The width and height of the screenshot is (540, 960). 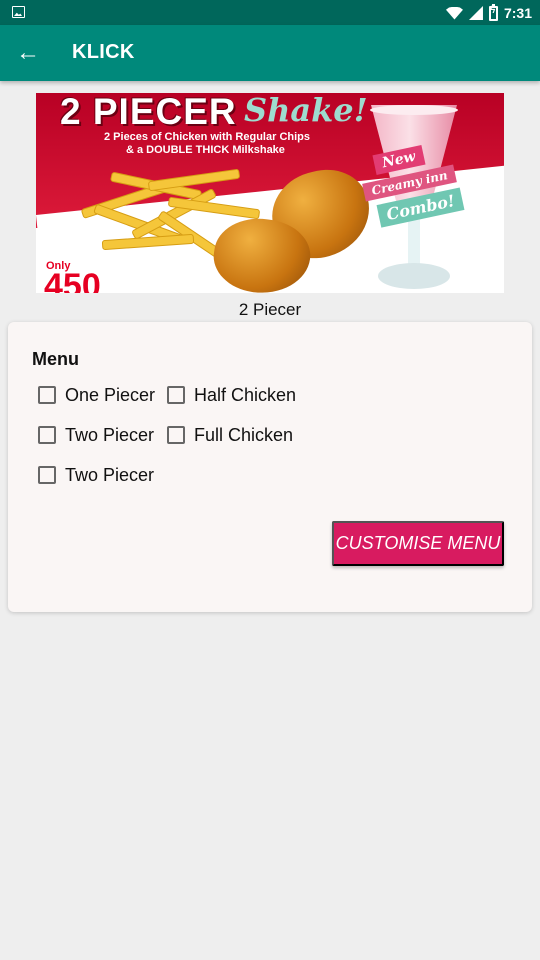 What do you see at coordinates (18, 12) in the screenshot?
I see `image-icon` at bounding box center [18, 12].